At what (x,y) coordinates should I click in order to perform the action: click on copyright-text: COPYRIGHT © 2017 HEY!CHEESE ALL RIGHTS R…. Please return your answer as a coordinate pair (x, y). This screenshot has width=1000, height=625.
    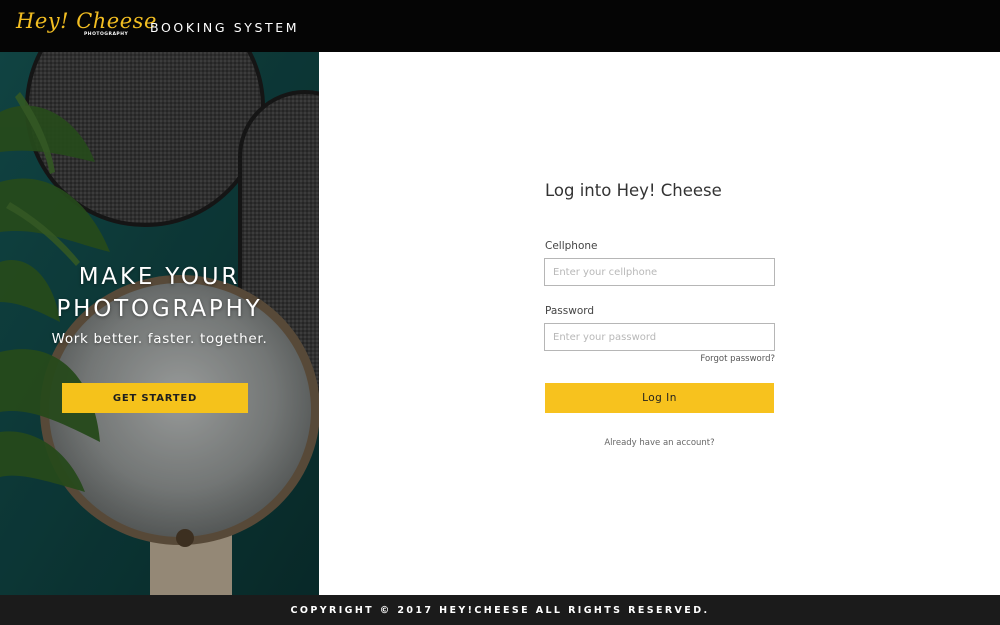
    Looking at the image, I should click on (500, 610).